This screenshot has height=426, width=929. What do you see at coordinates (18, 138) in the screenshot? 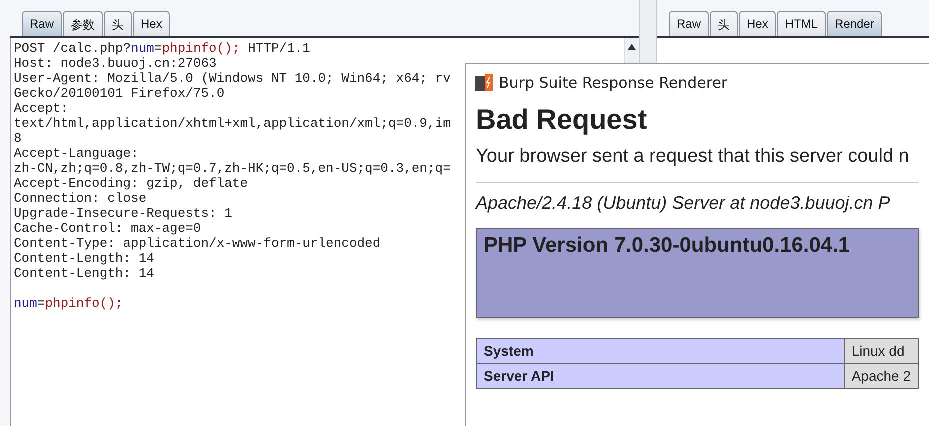
I see `request-line: 8` at bounding box center [18, 138].